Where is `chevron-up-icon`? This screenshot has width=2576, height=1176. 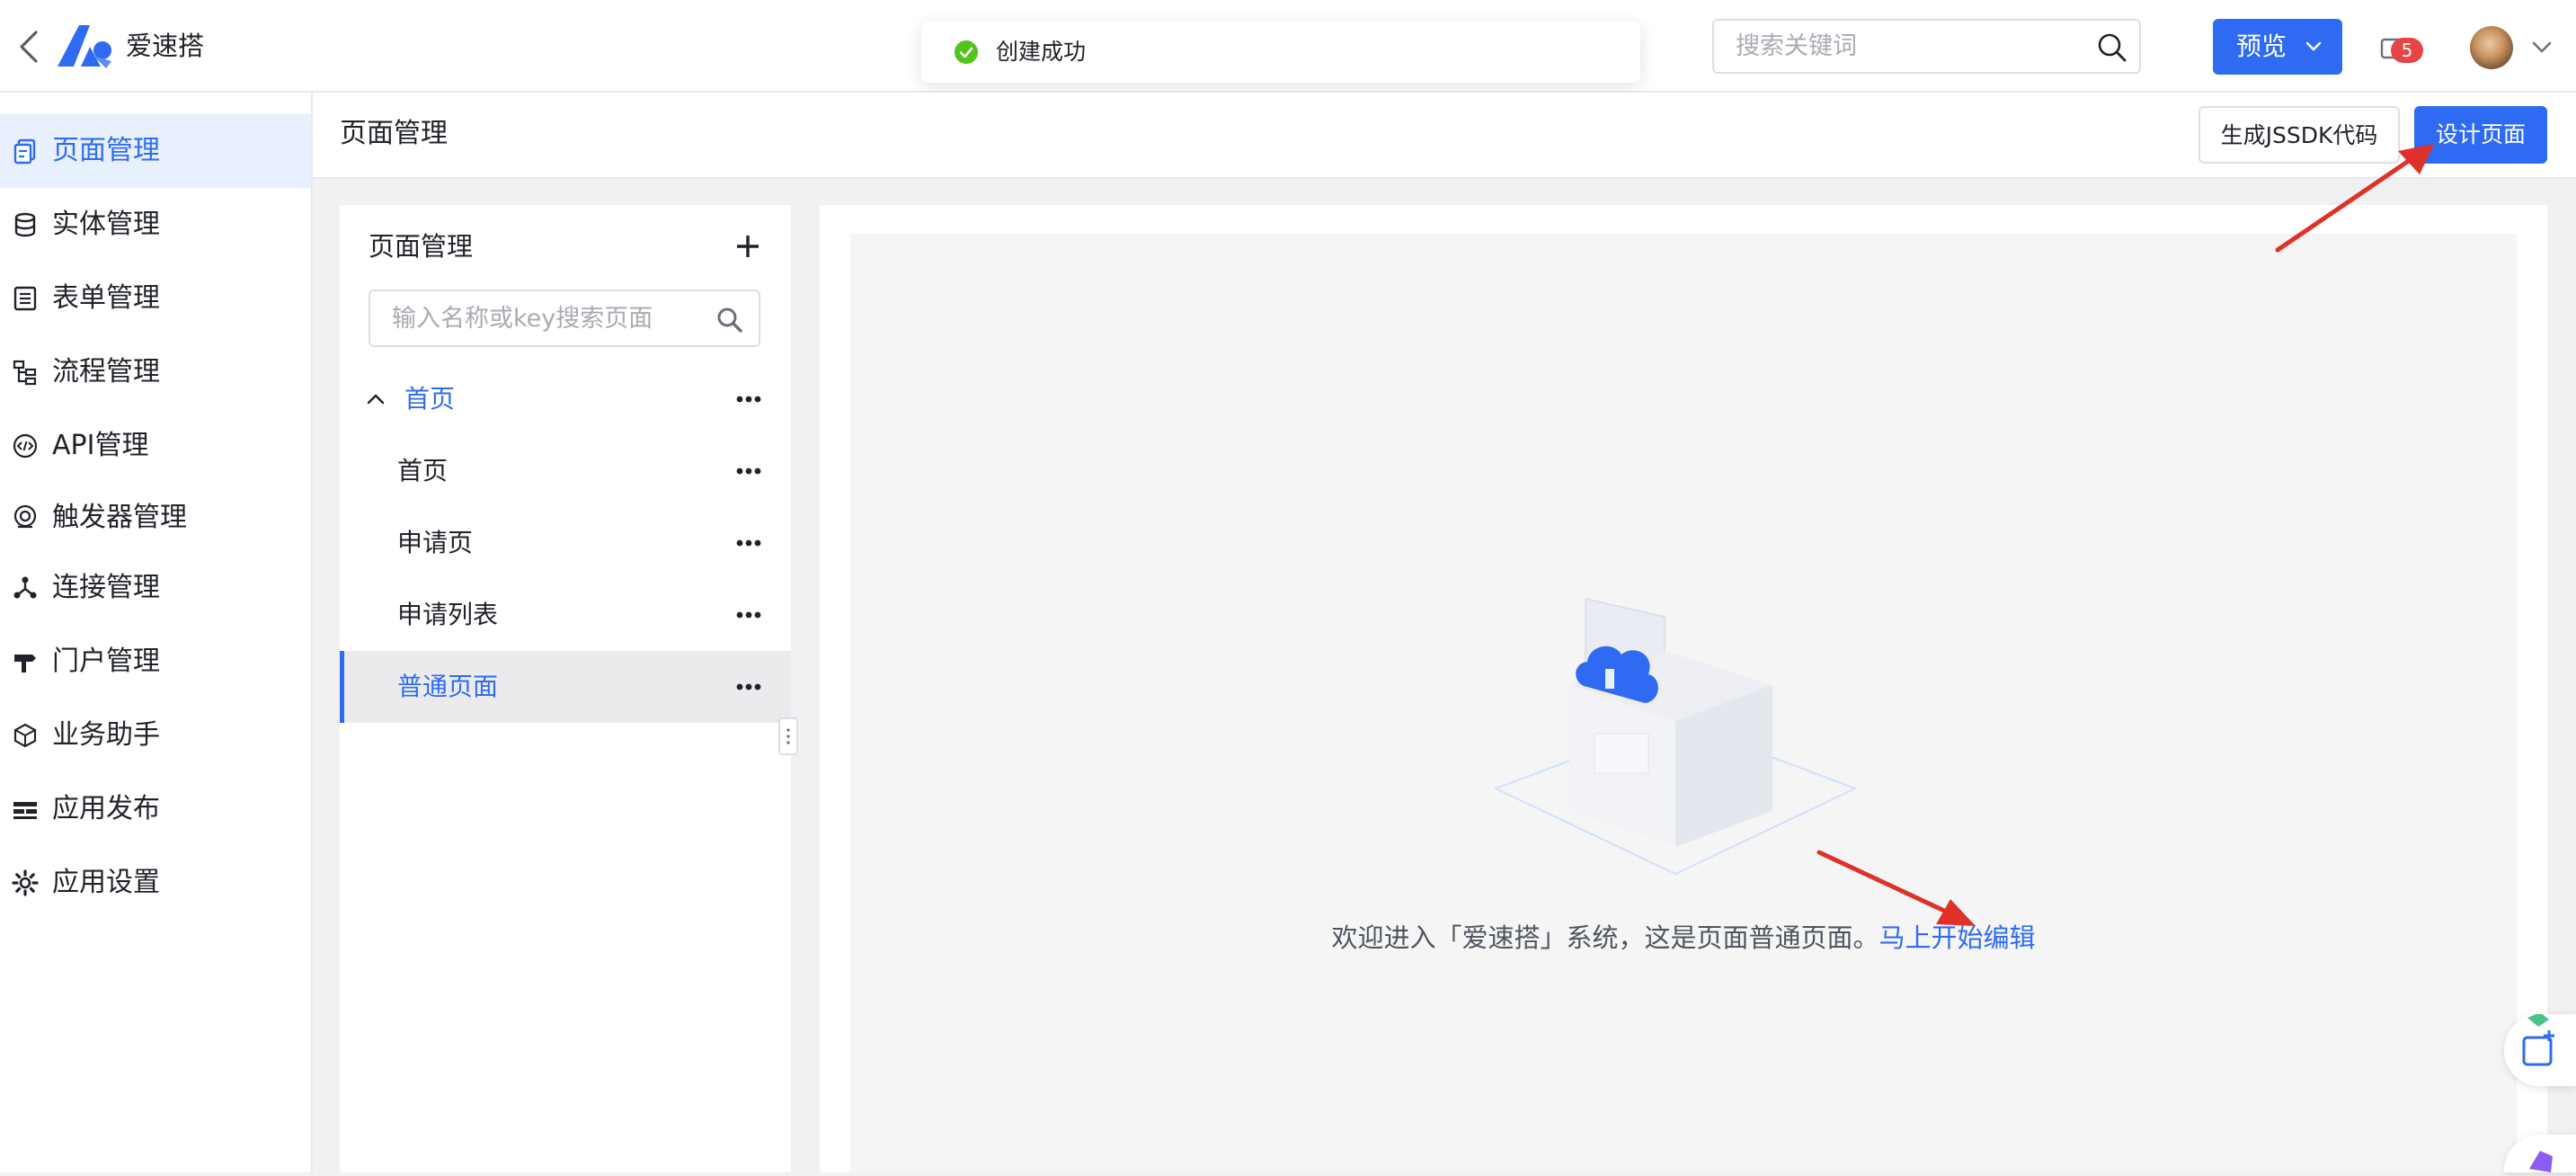
chevron-up-icon is located at coordinates (375, 399).